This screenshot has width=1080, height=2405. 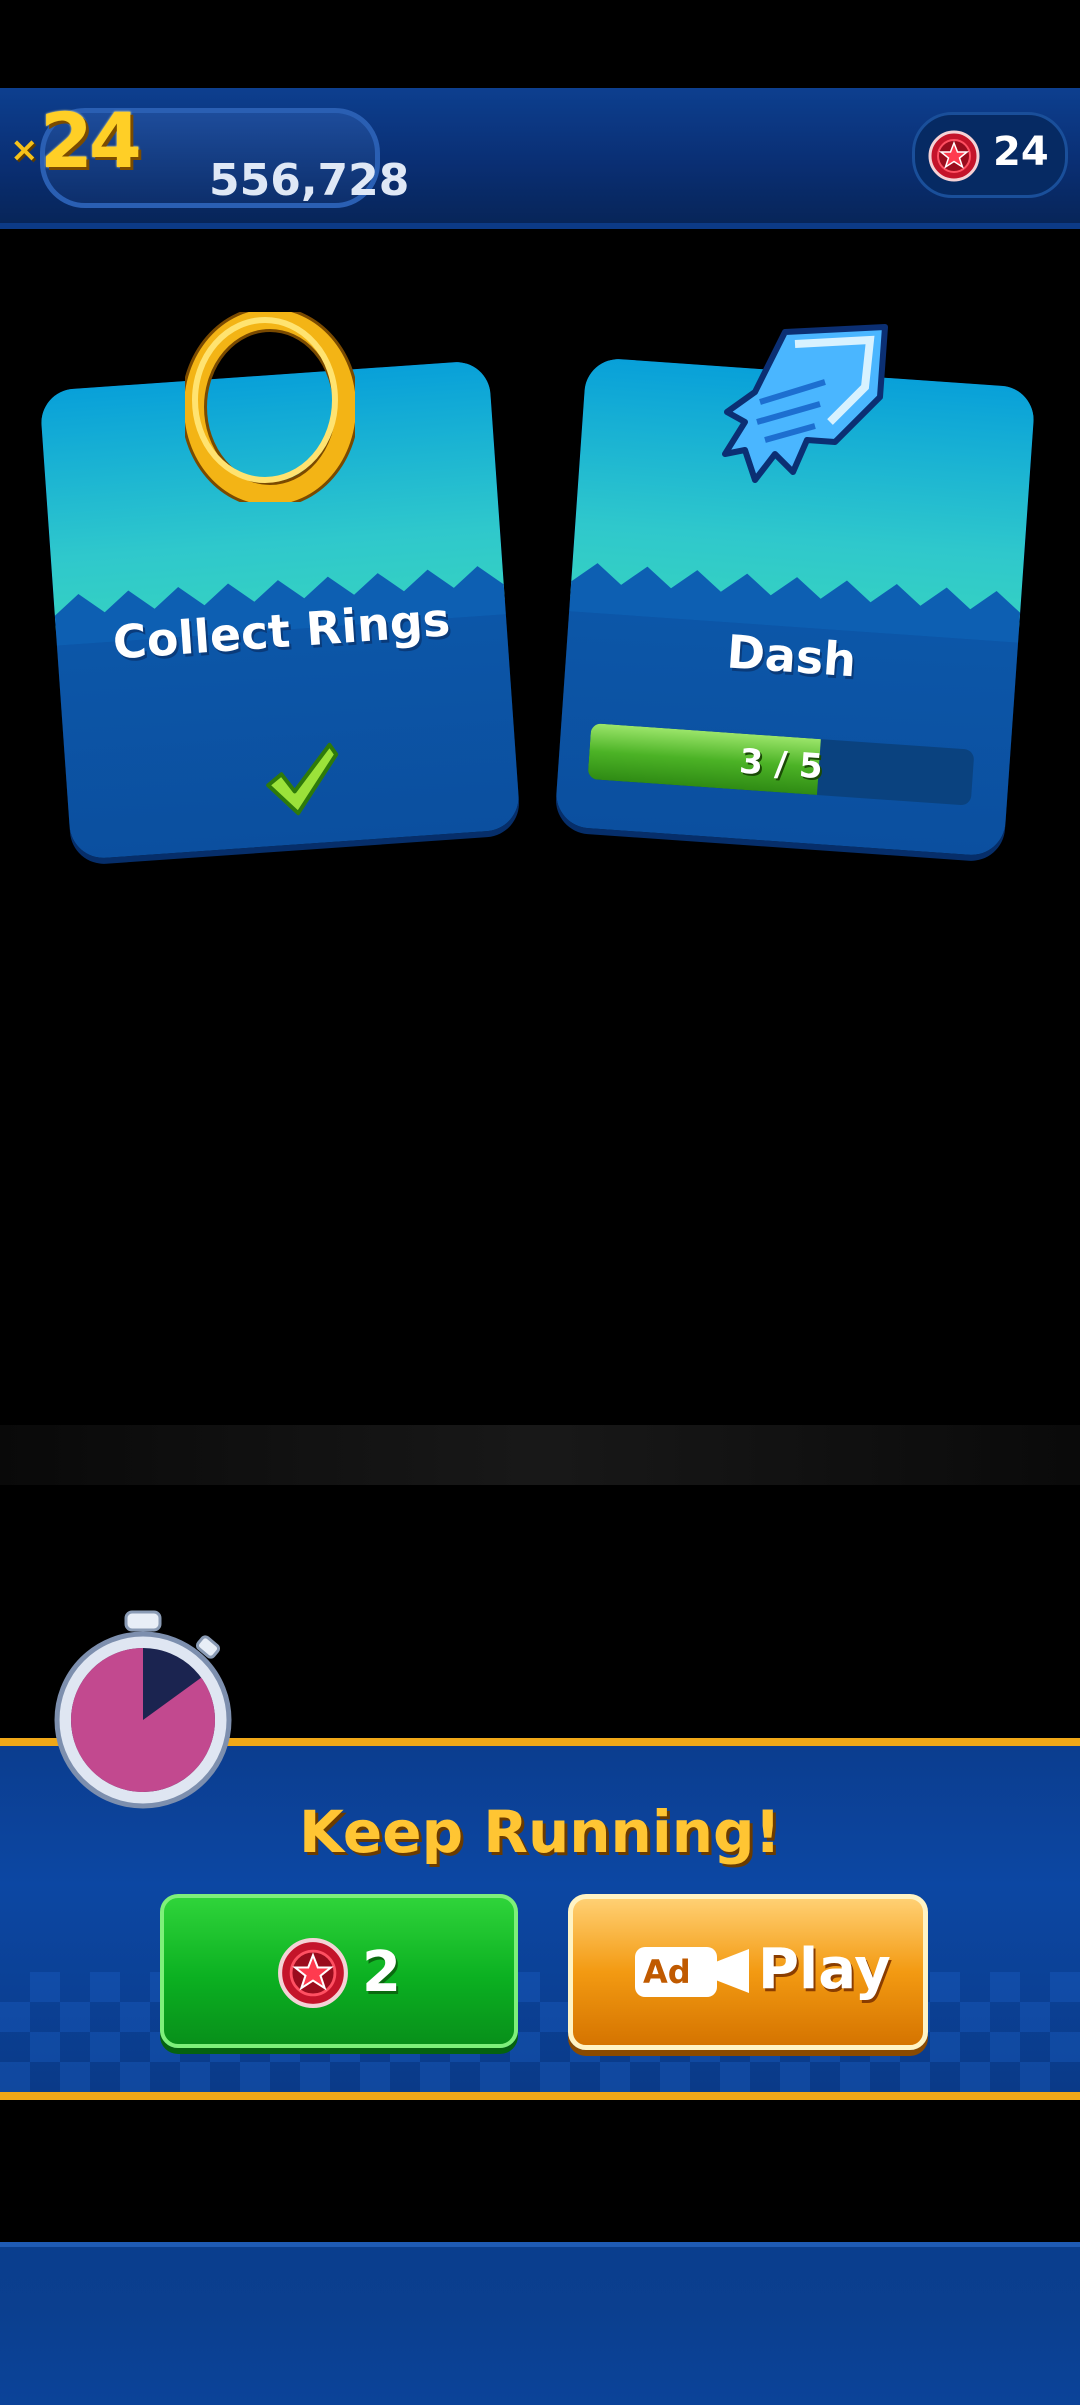 What do you see at coordinates (540, 158) in the screenshot?
I see `top-hud: 556,728 × 24 24` at bounding box center [540, 158].